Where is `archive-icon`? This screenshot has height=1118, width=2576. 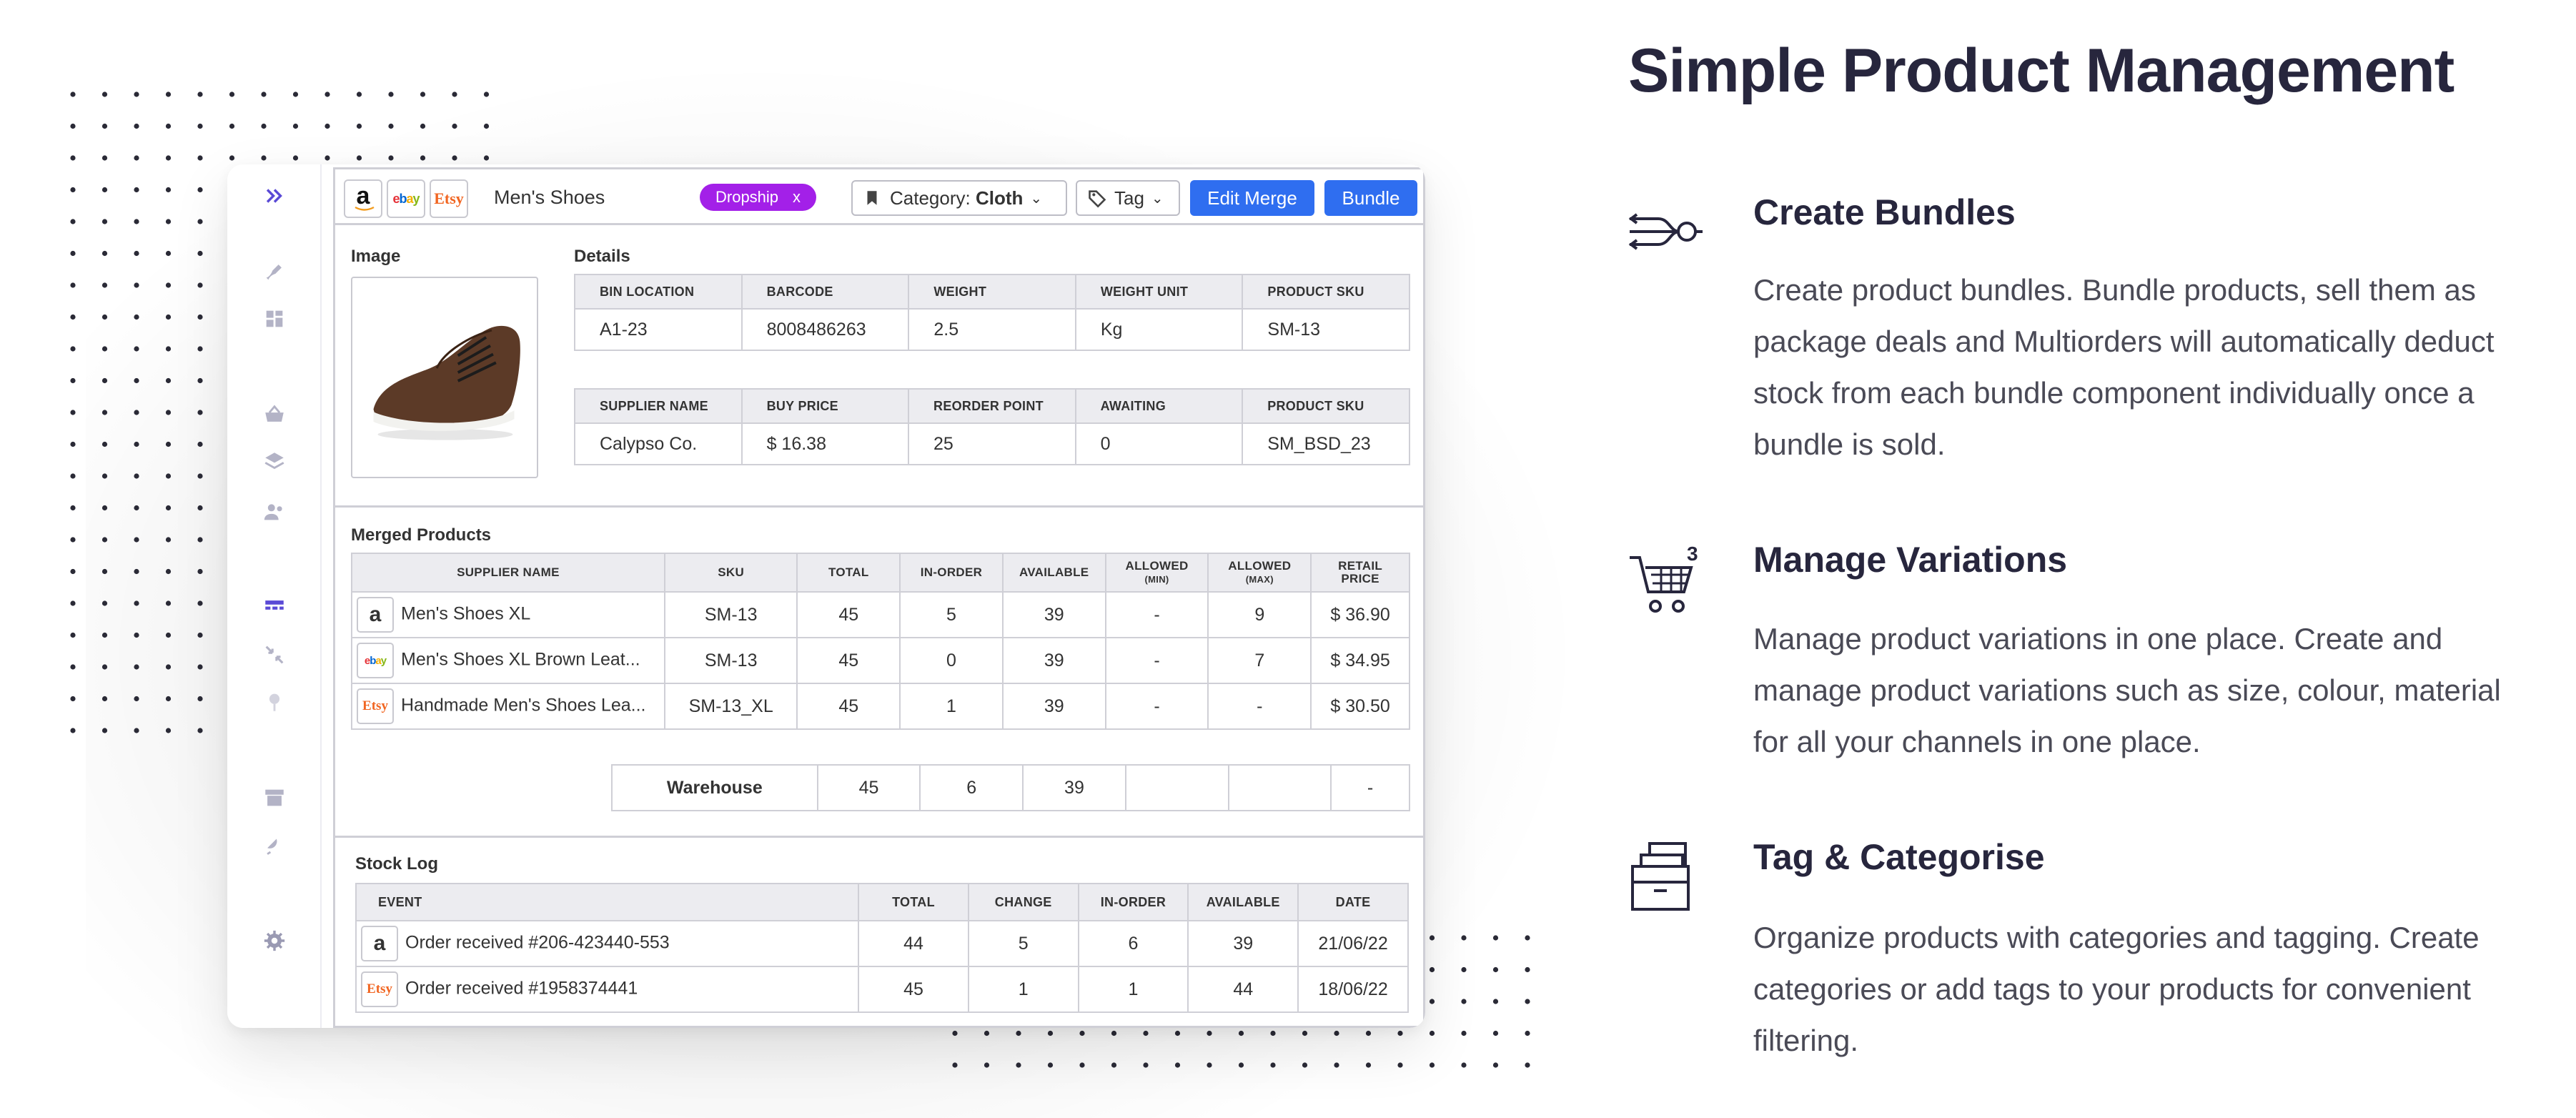
archive-icon is located at coordinates (275, 798).